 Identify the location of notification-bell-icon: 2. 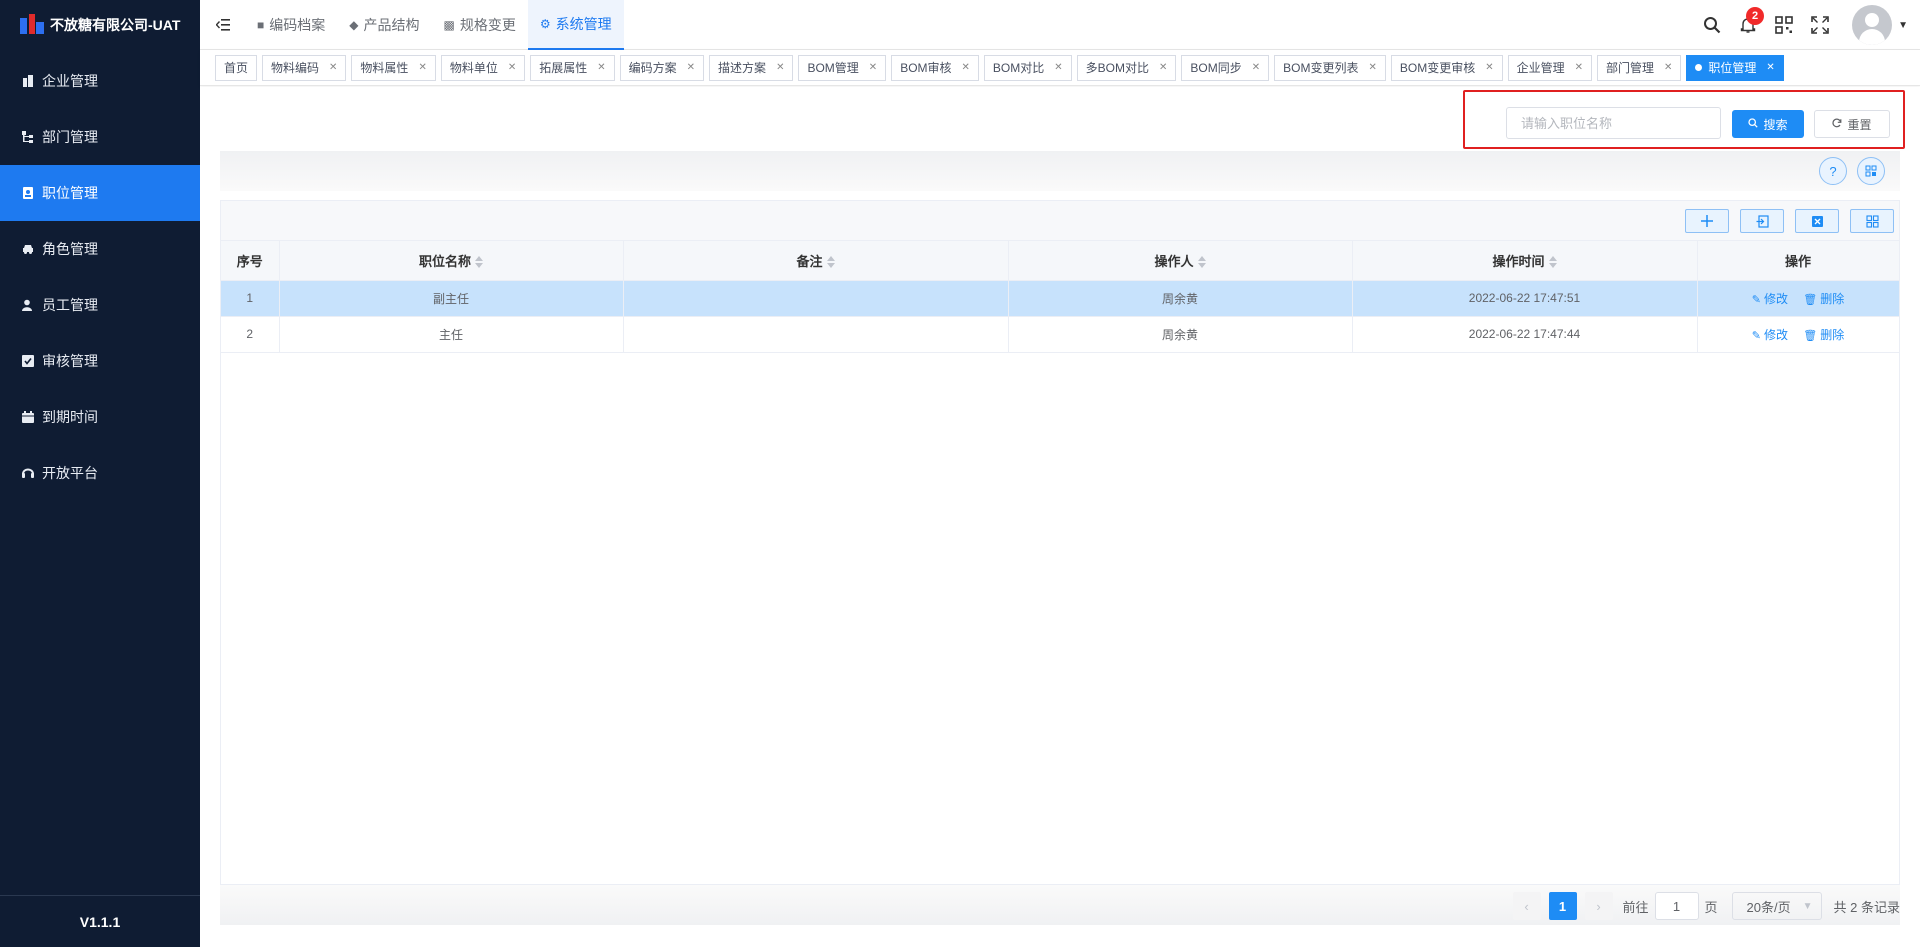
(1748, 20).